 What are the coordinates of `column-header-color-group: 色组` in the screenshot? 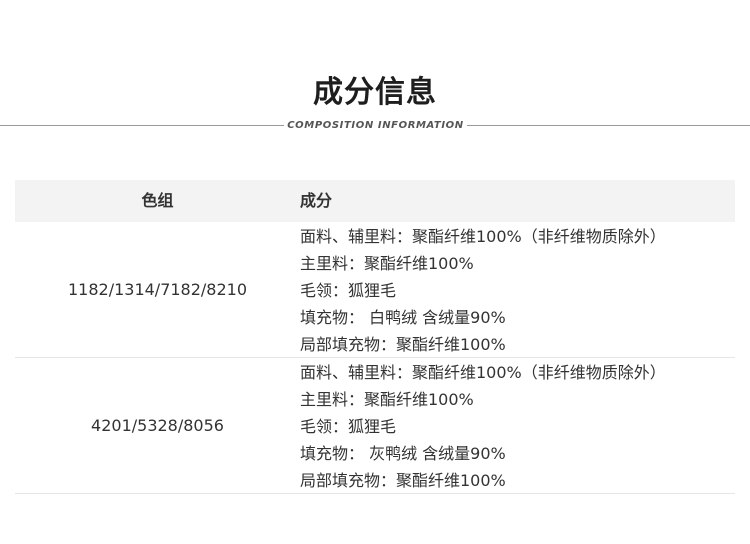 It's located at (157, 200).